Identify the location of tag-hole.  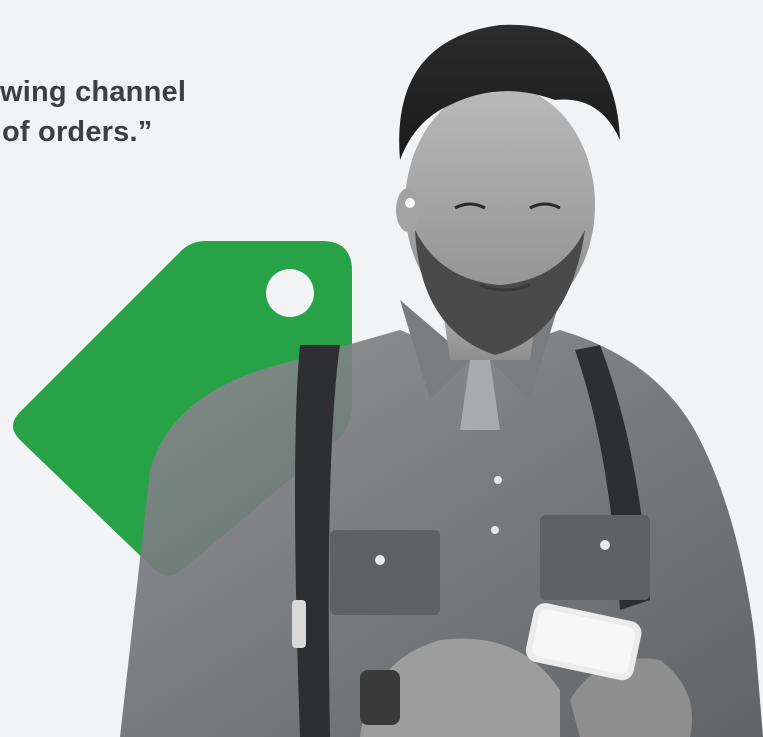
(290, 293).